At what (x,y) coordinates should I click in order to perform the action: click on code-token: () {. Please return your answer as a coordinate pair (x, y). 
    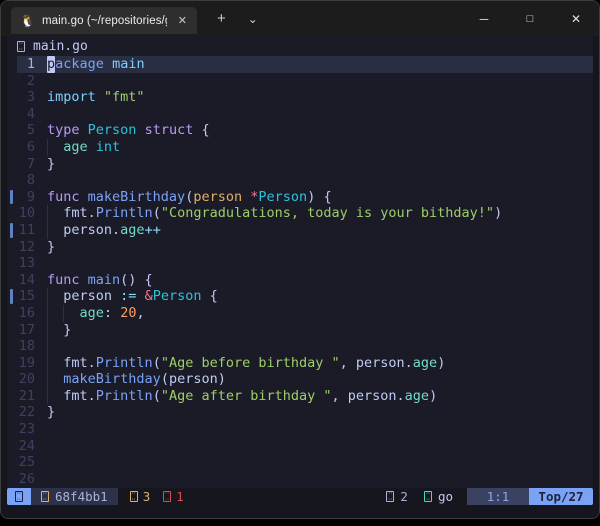
    Looking at the image, I should click on (136, 279).